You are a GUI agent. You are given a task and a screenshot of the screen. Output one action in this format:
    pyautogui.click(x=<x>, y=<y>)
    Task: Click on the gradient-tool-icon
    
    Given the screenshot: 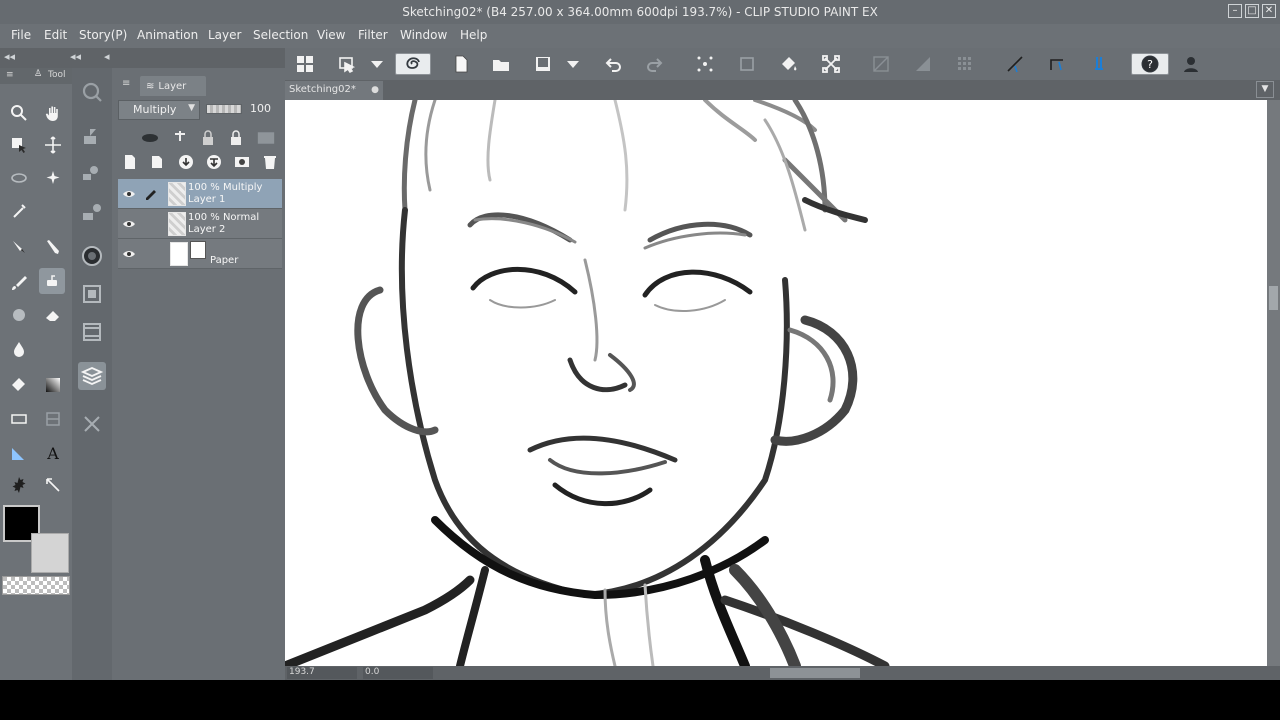 What is the action you would take?
    pyautogui.click(x=53, y=385)
    